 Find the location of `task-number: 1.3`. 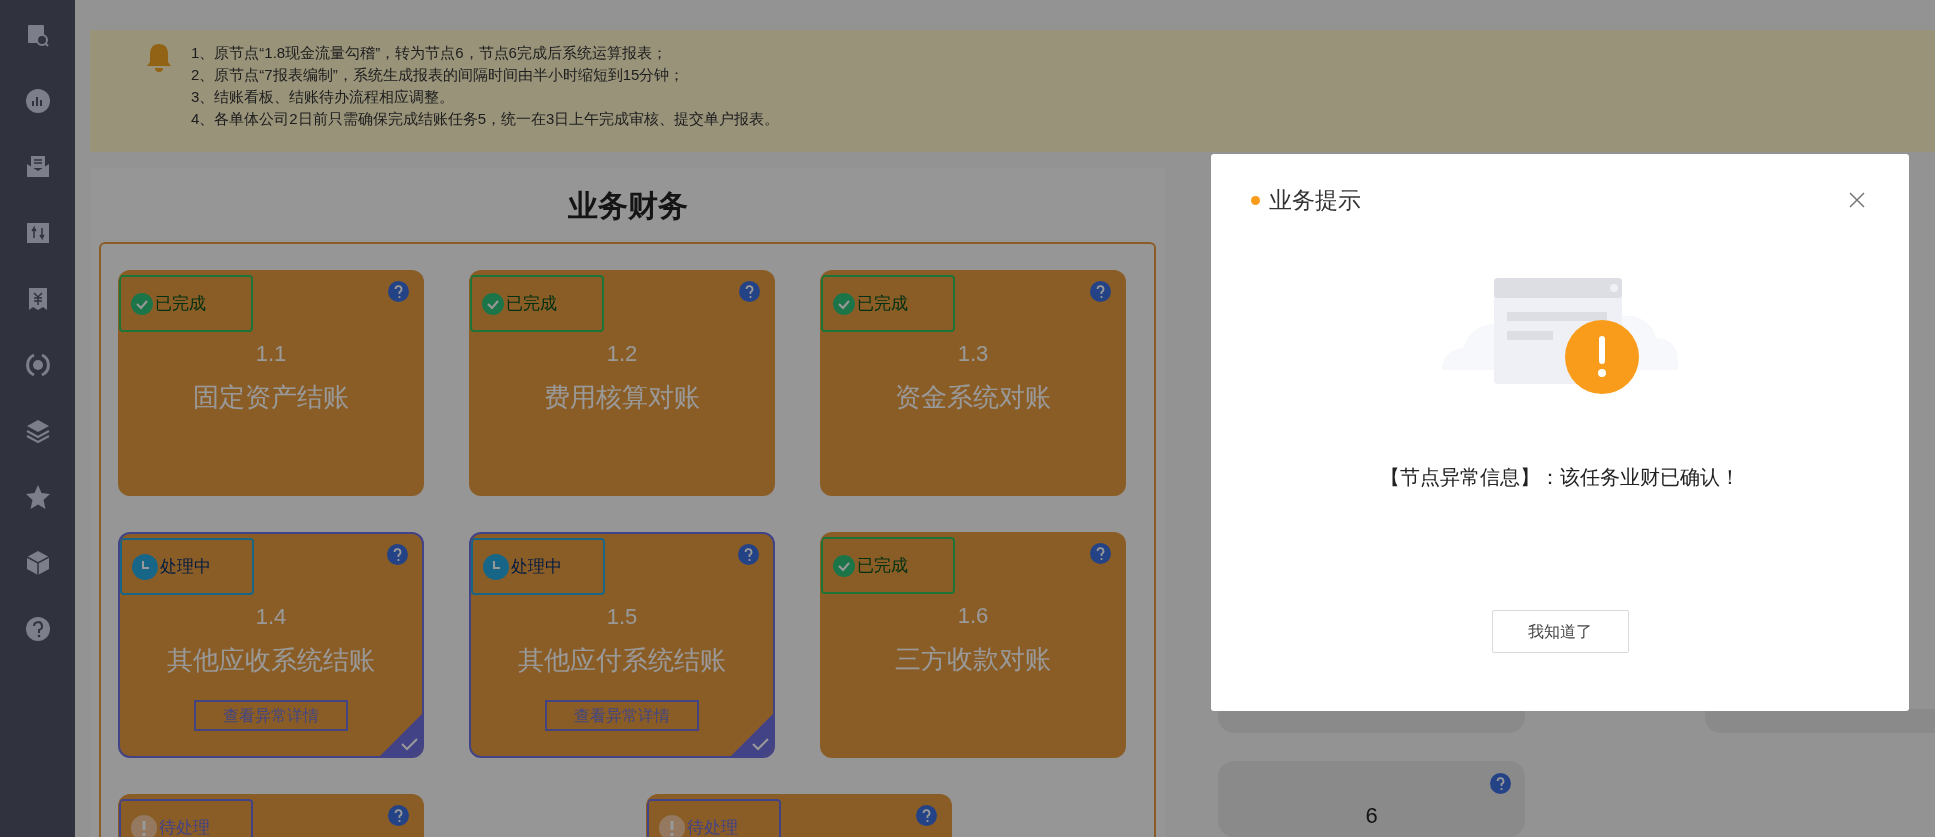

task-number: 1.3 is located at coordinates (973, 354).